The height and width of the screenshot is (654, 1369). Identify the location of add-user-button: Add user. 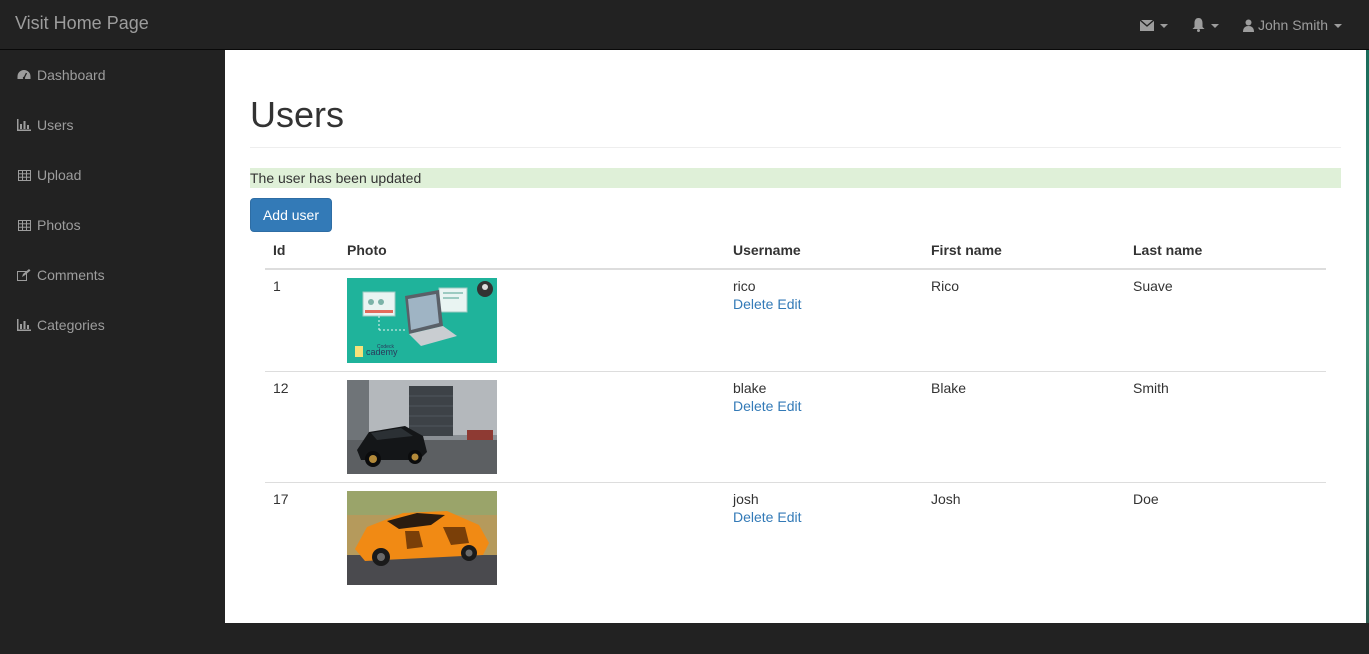
(291, 215).